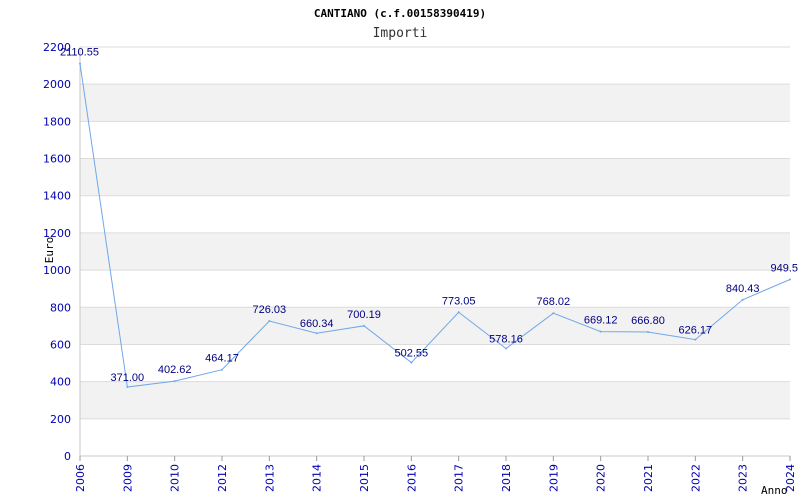 The image size is (800, 500). Describe the element at coordinates (412, 354) in the screenshot. I see `data-label: 502.55` at that location.